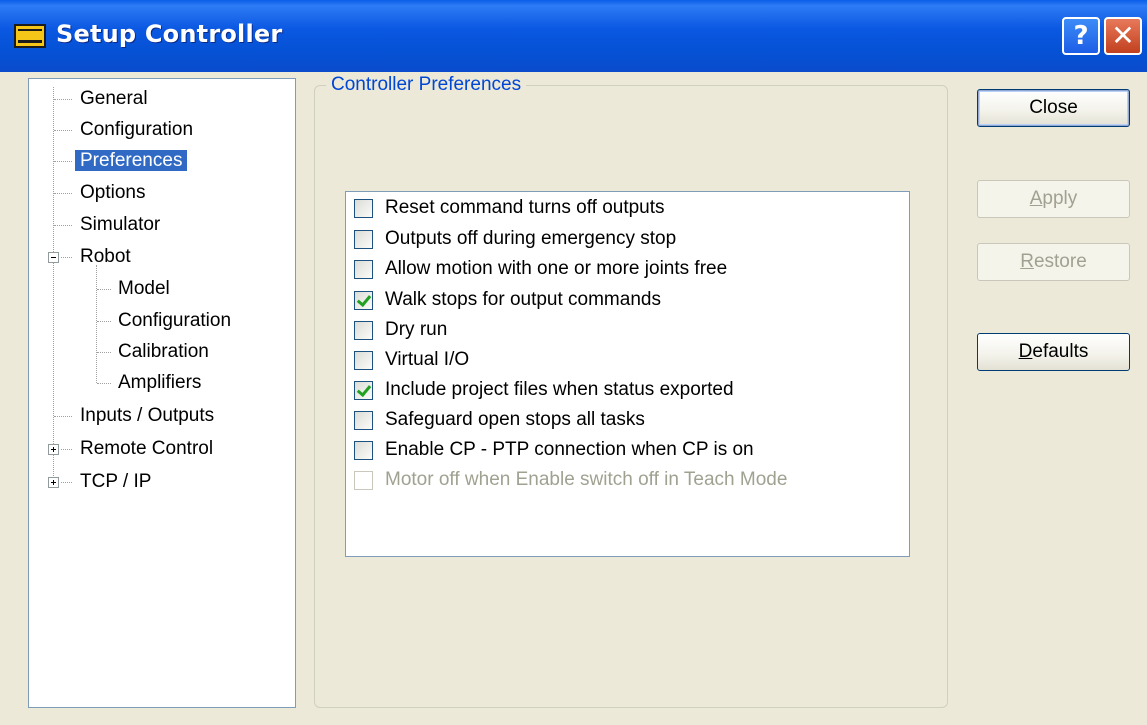  What do you see at coordinates (147, 416) in the screenshot?
I see `tree-item-inputs-outputs: Inputs / Outputs` at bounding box center [147, 416].